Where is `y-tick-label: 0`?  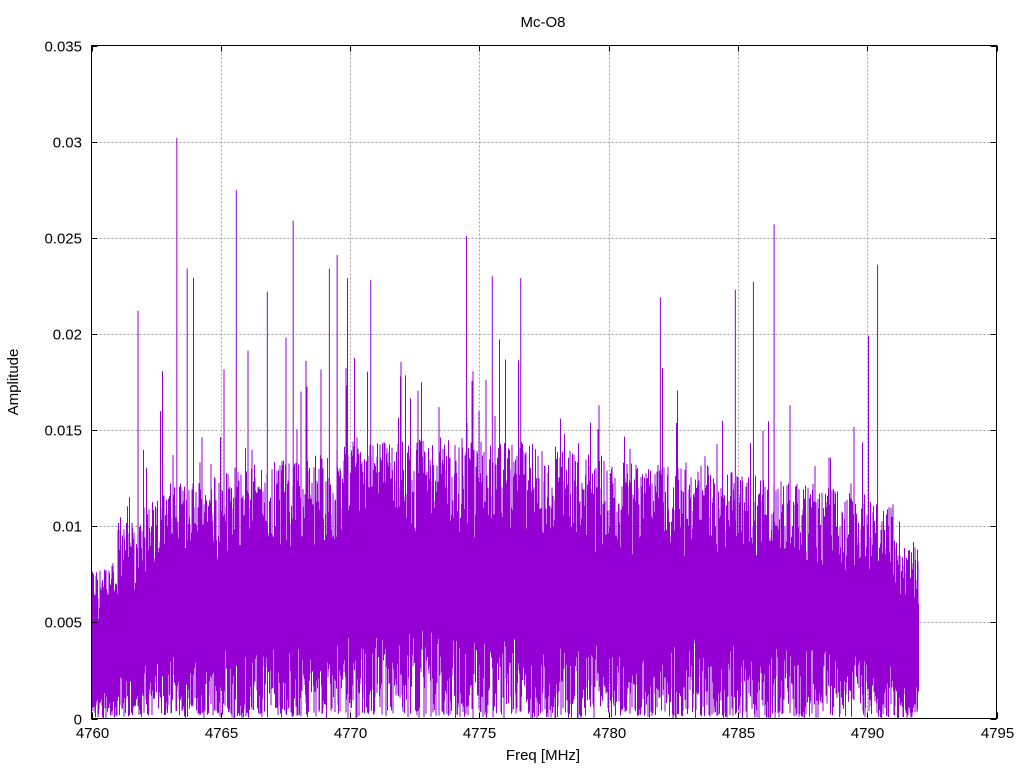 y-tick-label: 0 is located at coordinates (78, 720).